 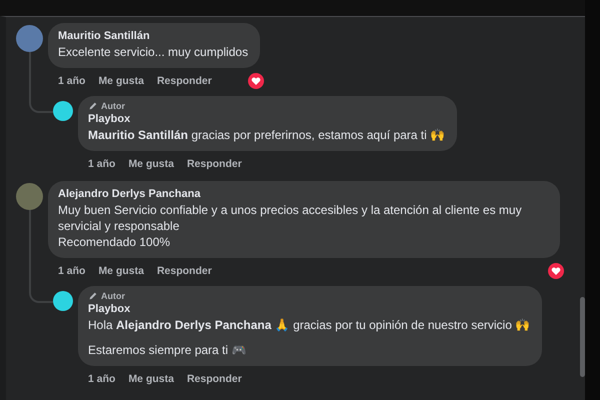 What do you see at coordinates (309, 325) in the screenshot?
I see `reply-text: Hola Alejandro Derlys Panchana 🙏 gracias por tu opinión de nuestro servicio 🙌` at bounding box center [309, 325].